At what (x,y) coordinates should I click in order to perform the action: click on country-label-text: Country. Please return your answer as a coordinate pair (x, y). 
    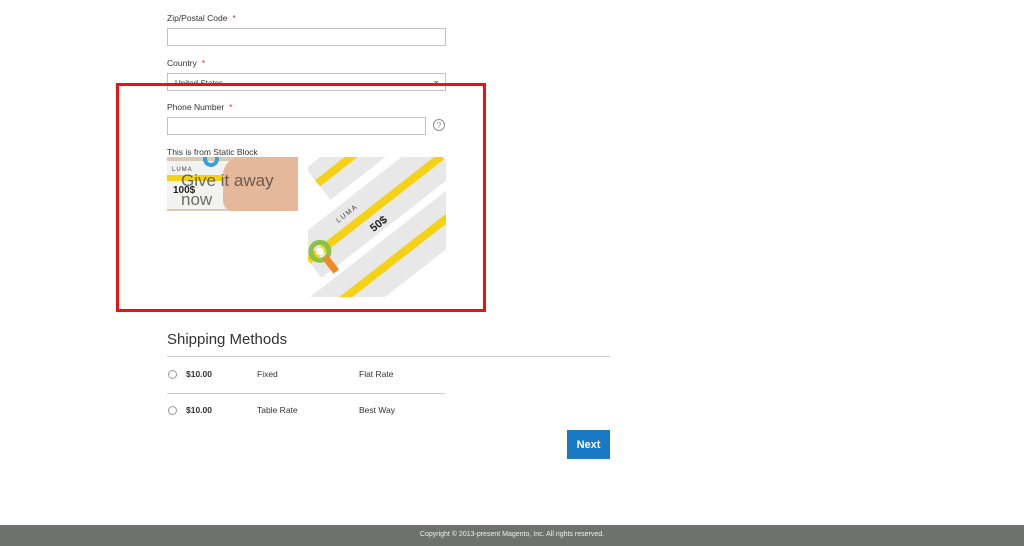
    Looking at the image, I should click on (182, 63).